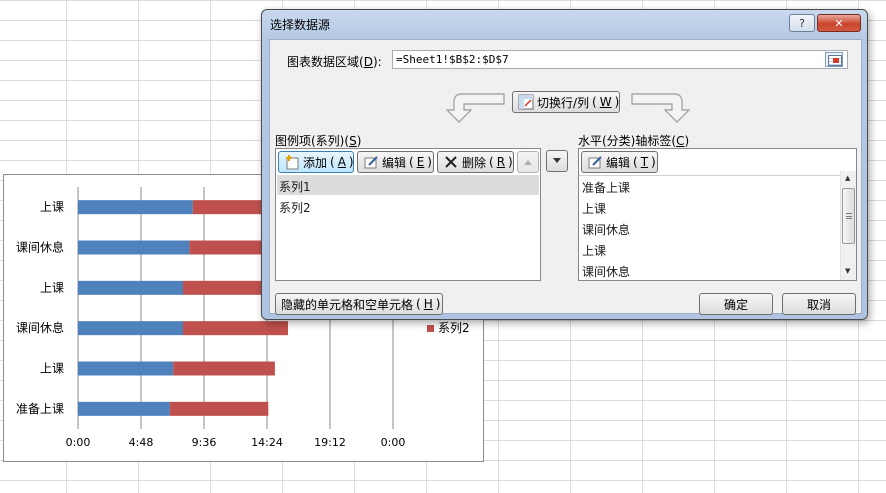 This screenshot has width=886, height=493. What do you see at coordinates (620, 59) in the screenshot?
I see `data-range-input: =Sheet1!$B$2:$D$7` at bounding box center [620, 59].